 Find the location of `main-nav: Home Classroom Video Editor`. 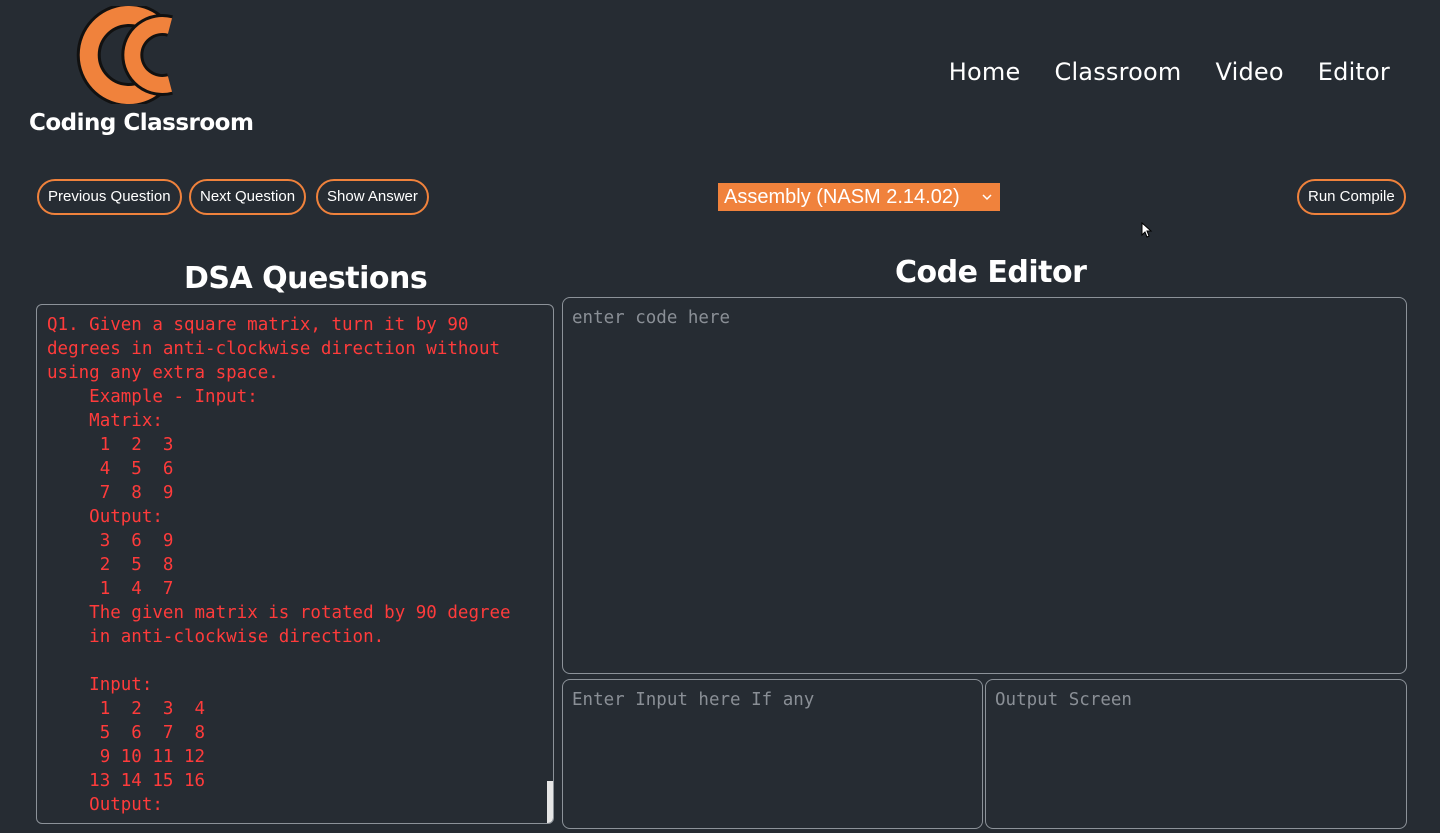

main-nav: Home Classroom Video Editor is located at coordinates (1169, 72).